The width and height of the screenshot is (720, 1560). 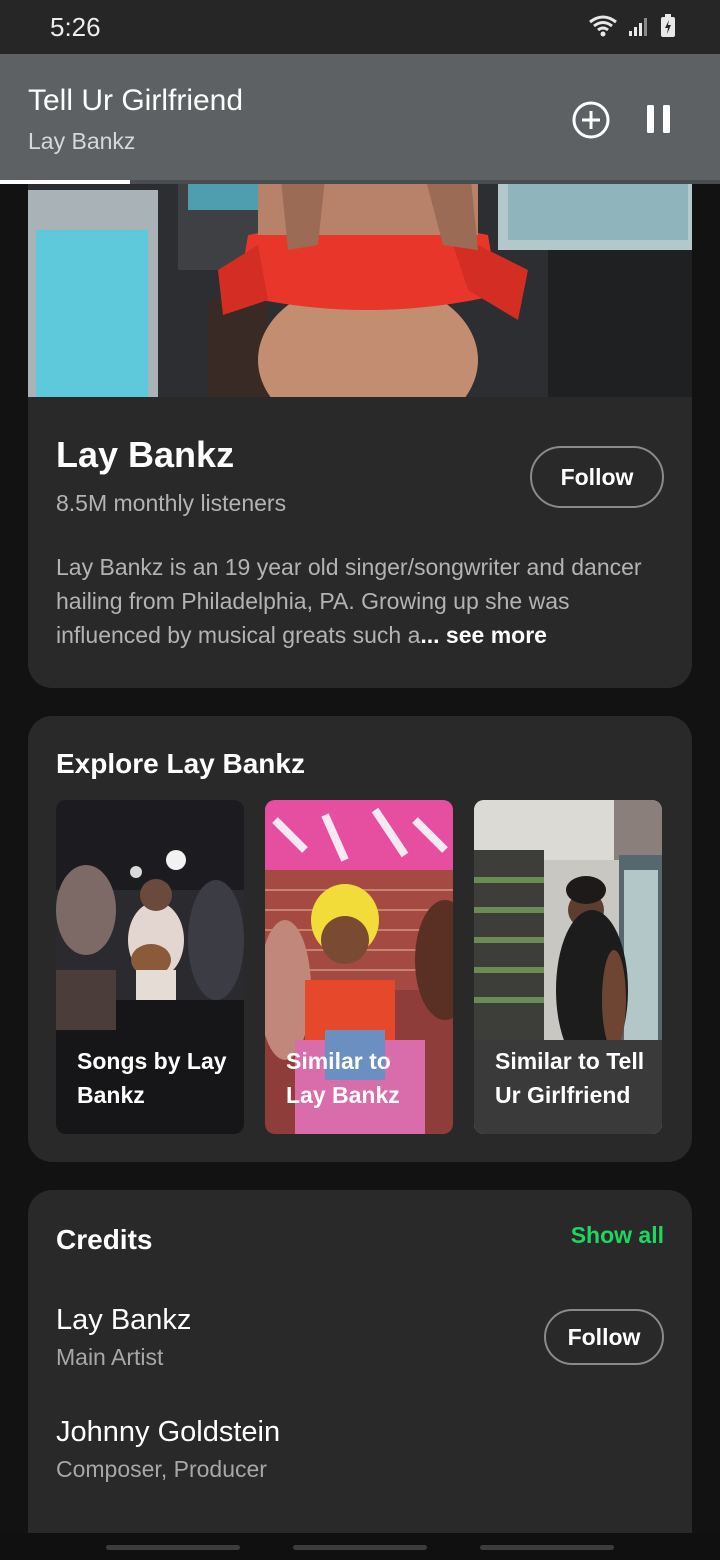 I want to click on playback-progress-fill, so click(x=65, y=182).